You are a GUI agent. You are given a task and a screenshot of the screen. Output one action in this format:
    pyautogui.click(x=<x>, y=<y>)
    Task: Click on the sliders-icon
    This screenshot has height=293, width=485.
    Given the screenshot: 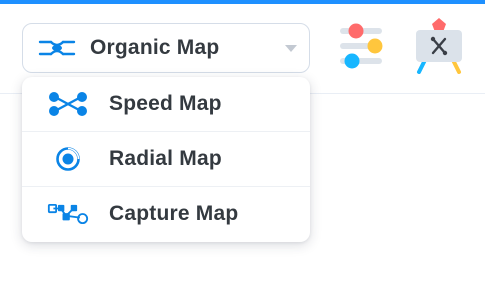 What is the action you would take?
    pyautogui.click(x=361, y=48)
    